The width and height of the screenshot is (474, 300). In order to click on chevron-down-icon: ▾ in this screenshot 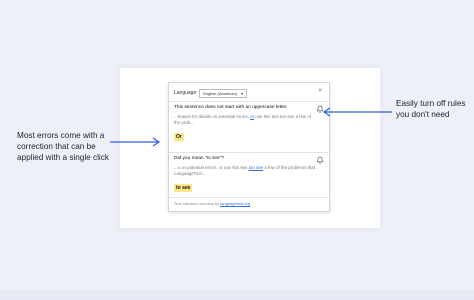, I will do `click(242, 93)`.